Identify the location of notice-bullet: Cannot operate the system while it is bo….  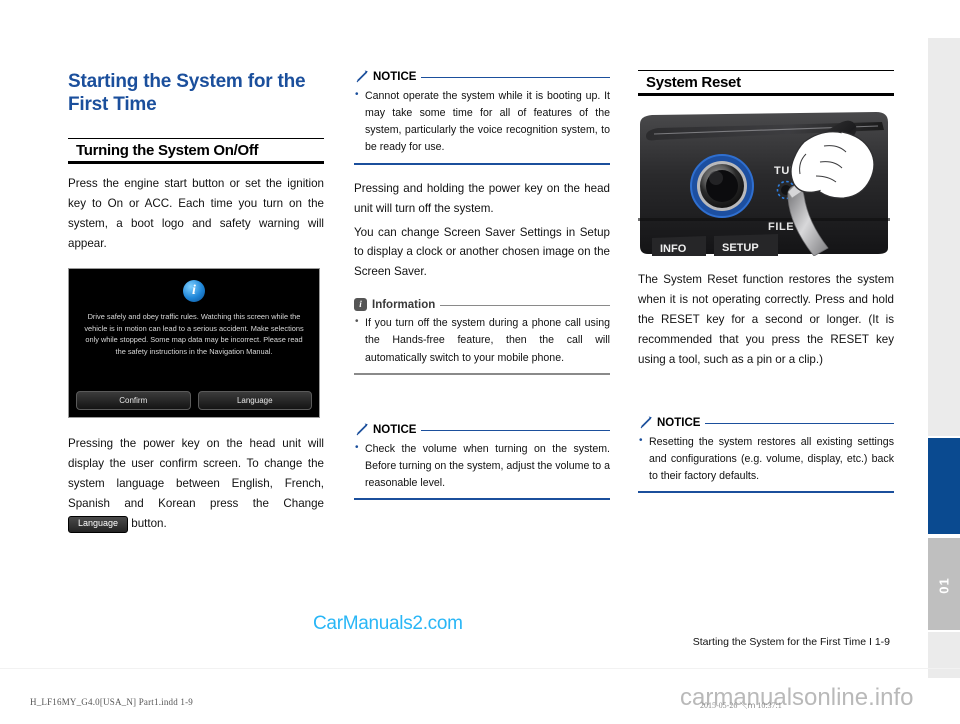
(482, 122).